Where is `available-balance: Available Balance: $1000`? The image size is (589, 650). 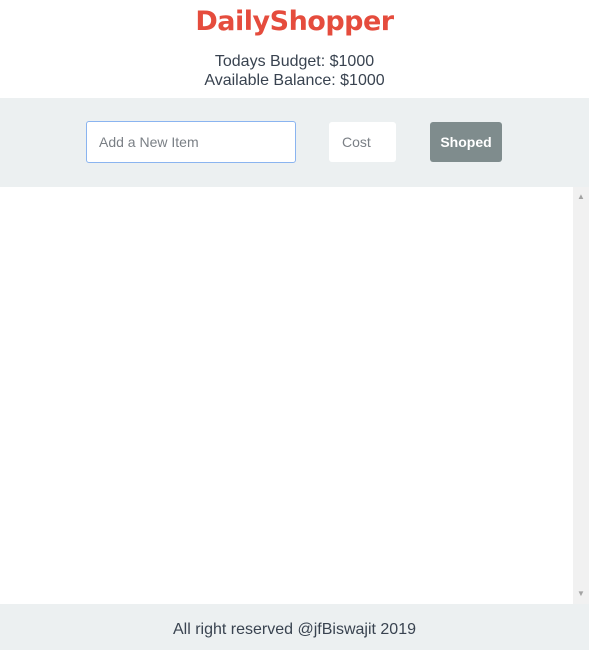 available-balance: Available Balance: $1000 is located at coordinates (294, 80).